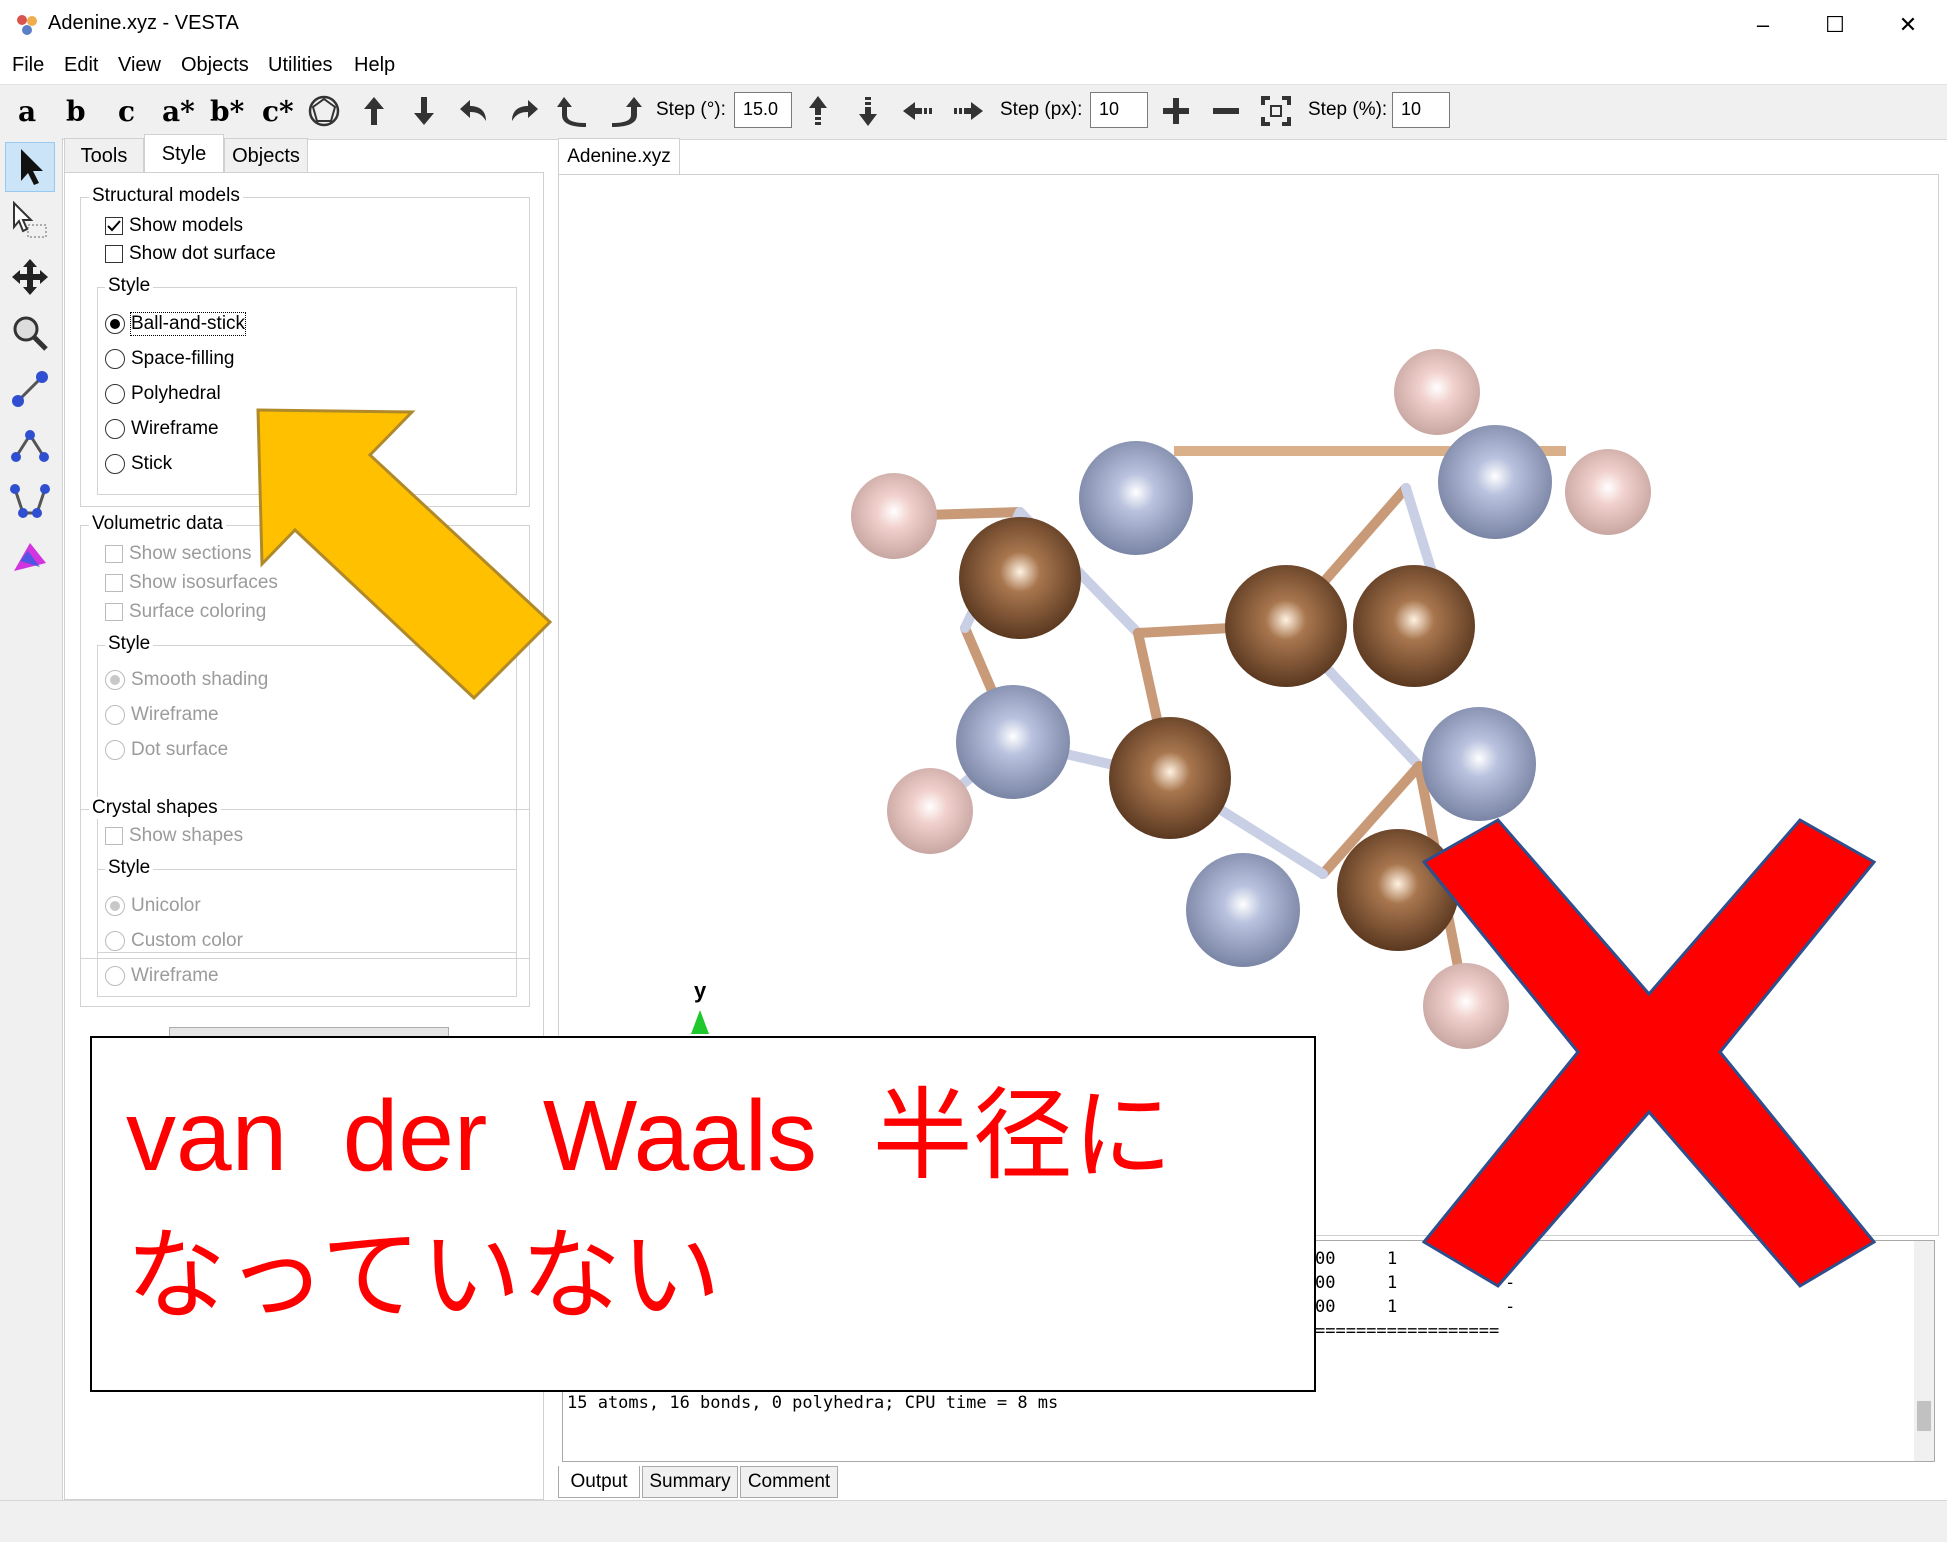  I want to click on translate-left-icon, so click(918, 111).